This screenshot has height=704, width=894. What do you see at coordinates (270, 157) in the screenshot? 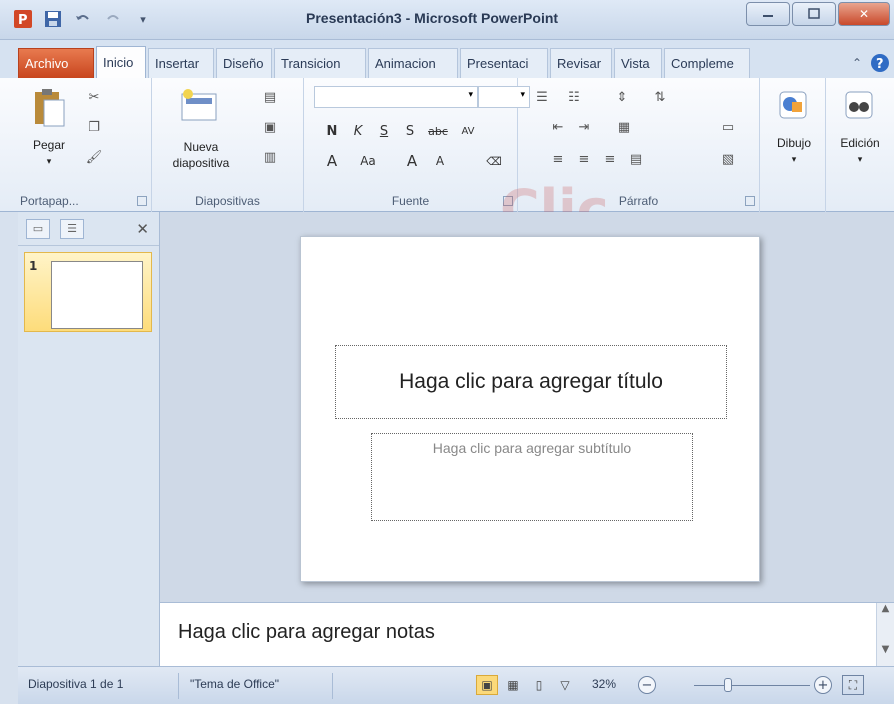
I see `section-icon: ▥` at bounding box center [270, 157].